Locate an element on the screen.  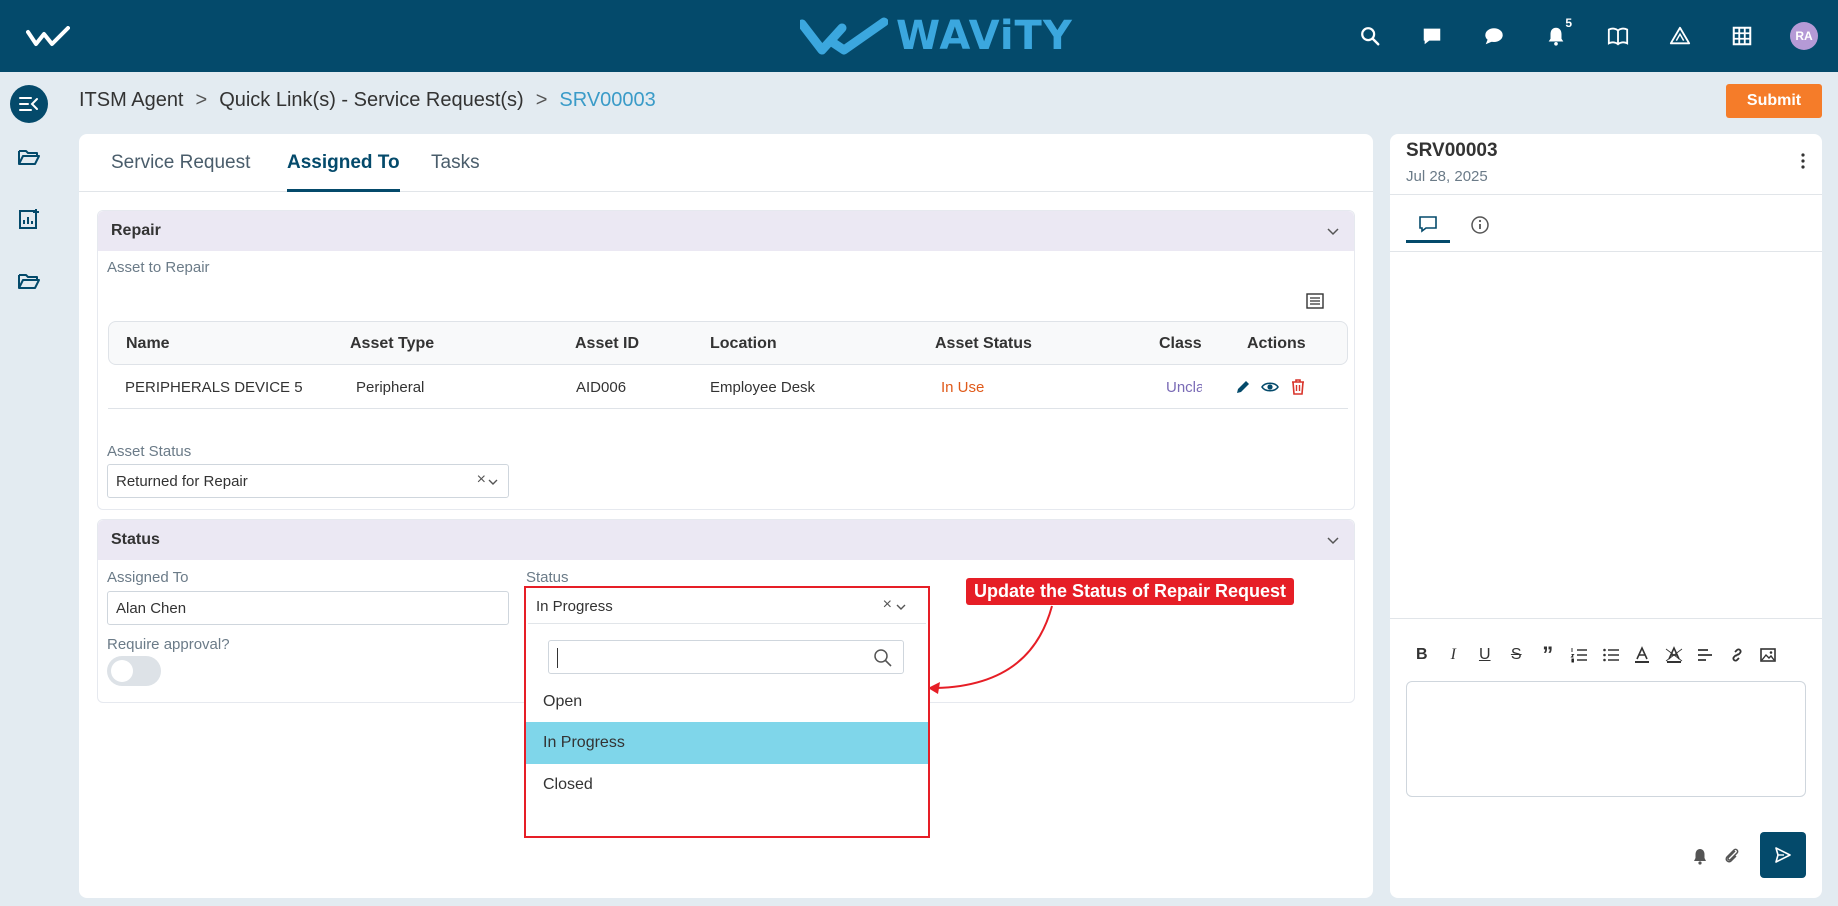
view-eye-icon is located at coordinates (1270, 387).